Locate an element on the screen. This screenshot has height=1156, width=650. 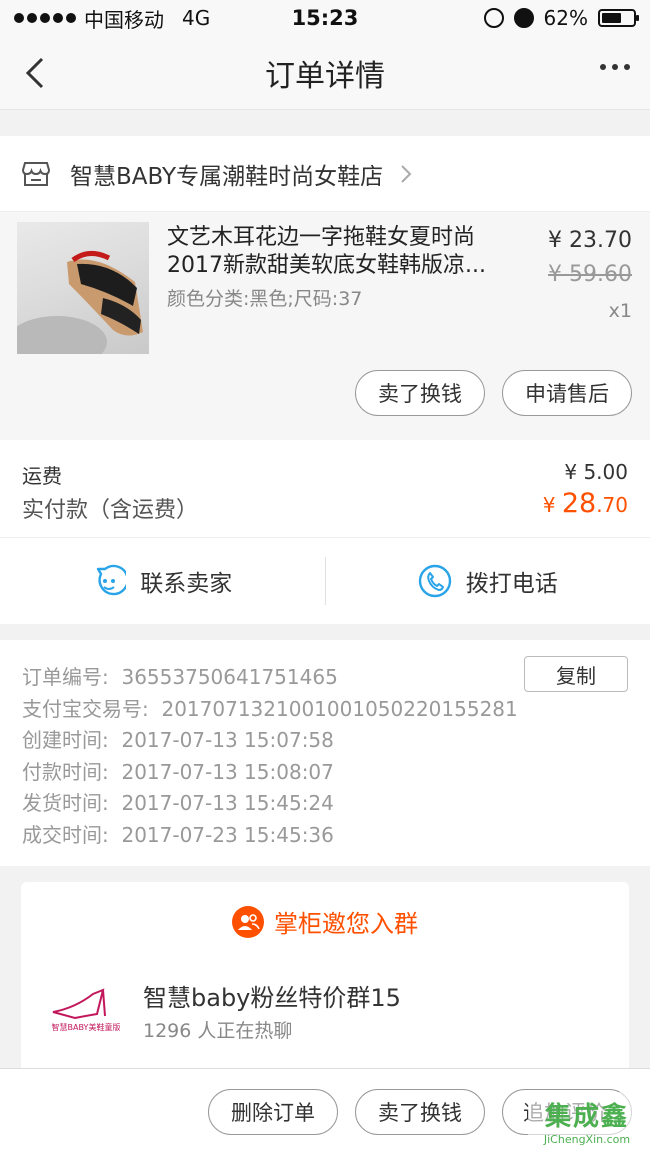
nav-bar: 订单详情 is located at coordinates (325, 73).